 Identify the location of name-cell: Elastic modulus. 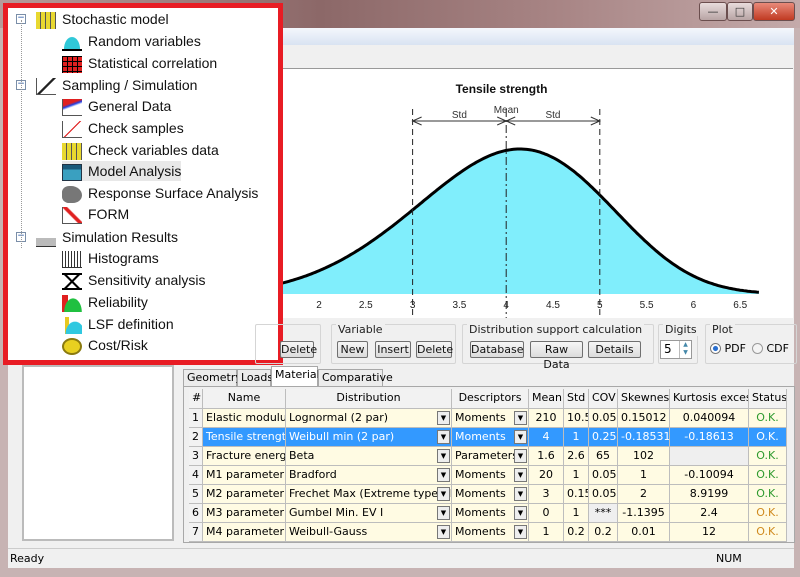
(244, 418).